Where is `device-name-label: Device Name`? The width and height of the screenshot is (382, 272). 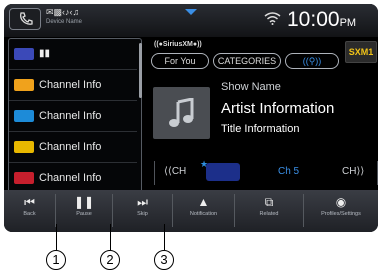 device-name-label: Device Name is located at coordinates (64, 22).